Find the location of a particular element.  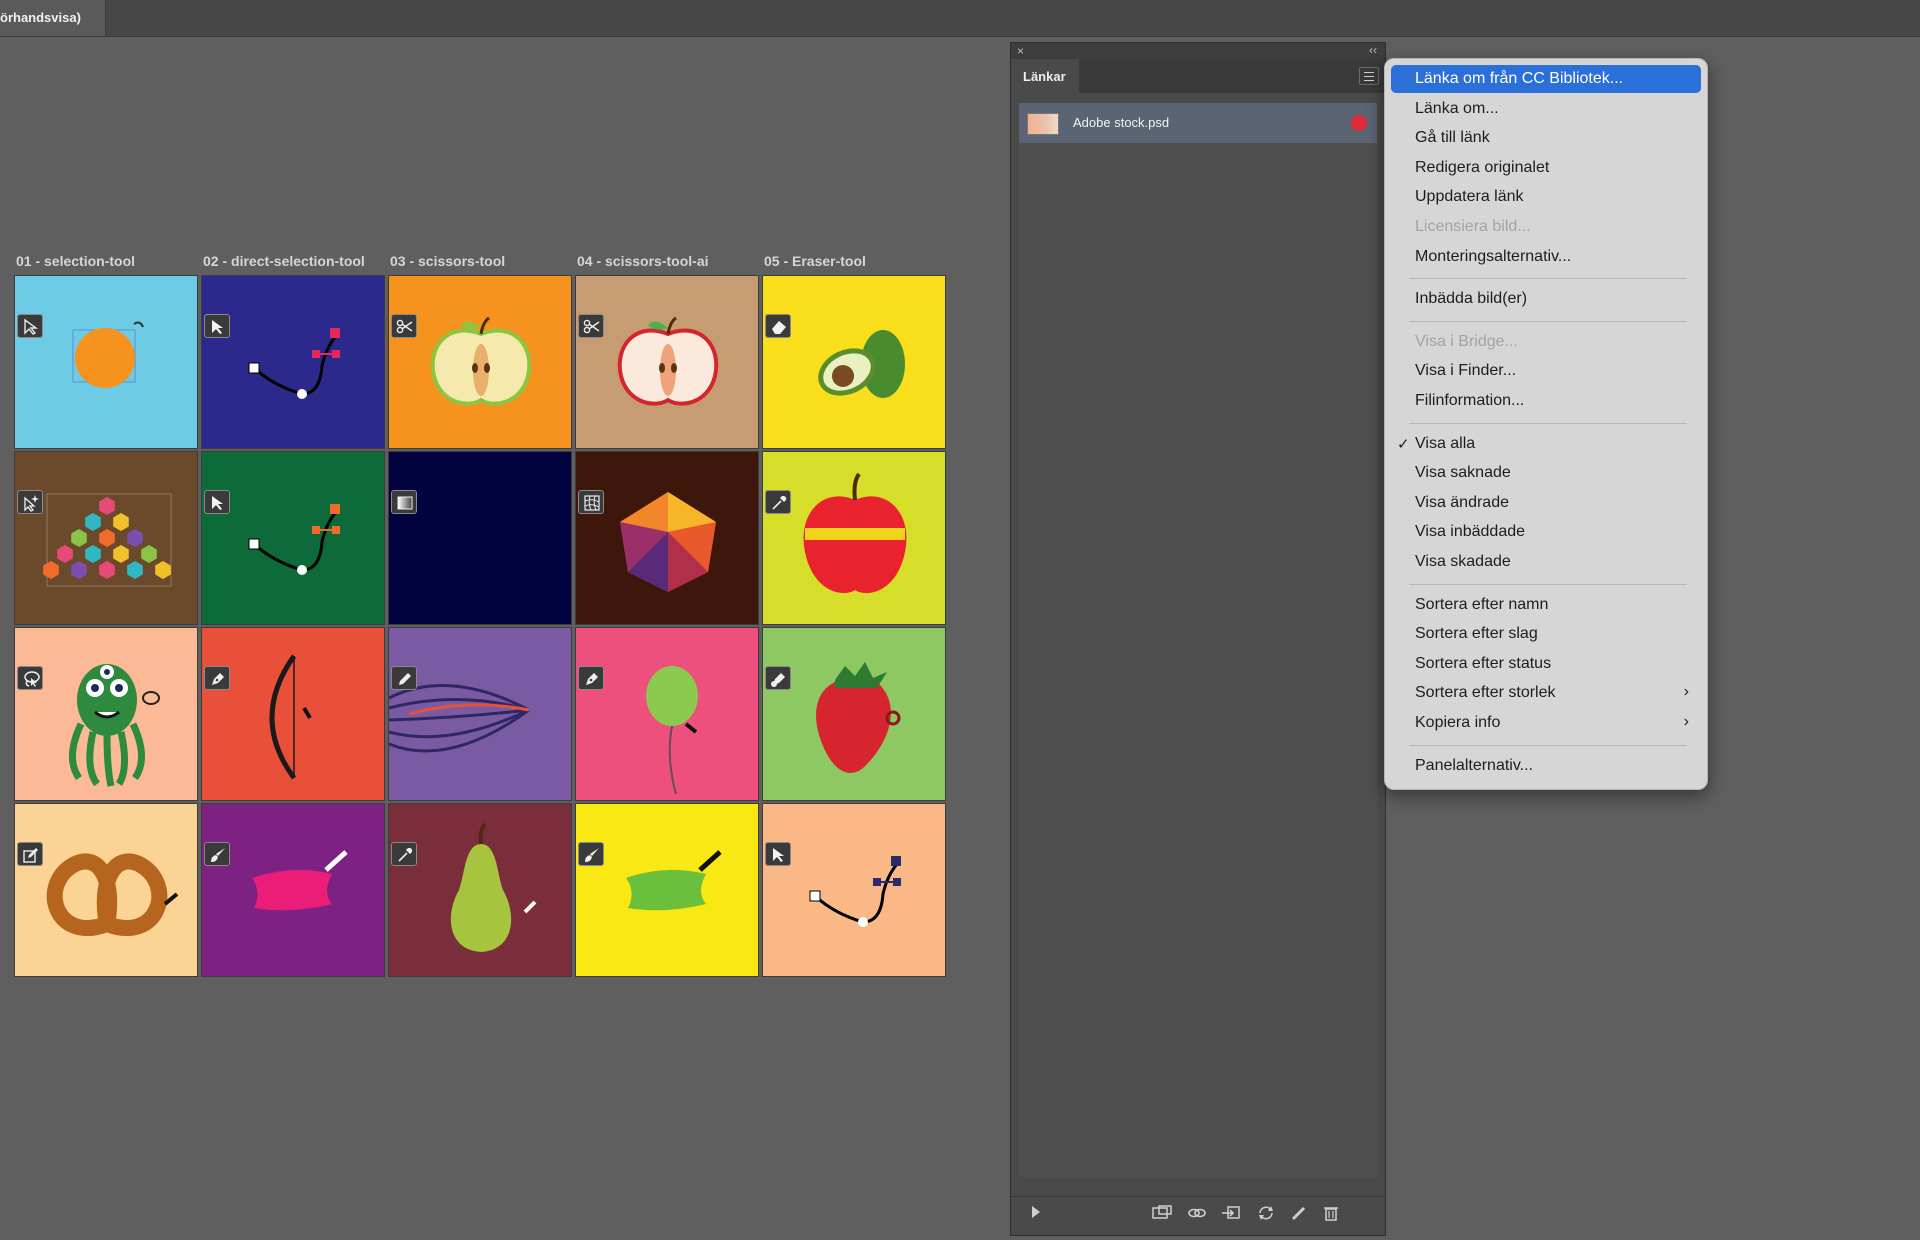

menu-item-kopiera-info: Kopiera info › is located at coordinates (1546, 723).